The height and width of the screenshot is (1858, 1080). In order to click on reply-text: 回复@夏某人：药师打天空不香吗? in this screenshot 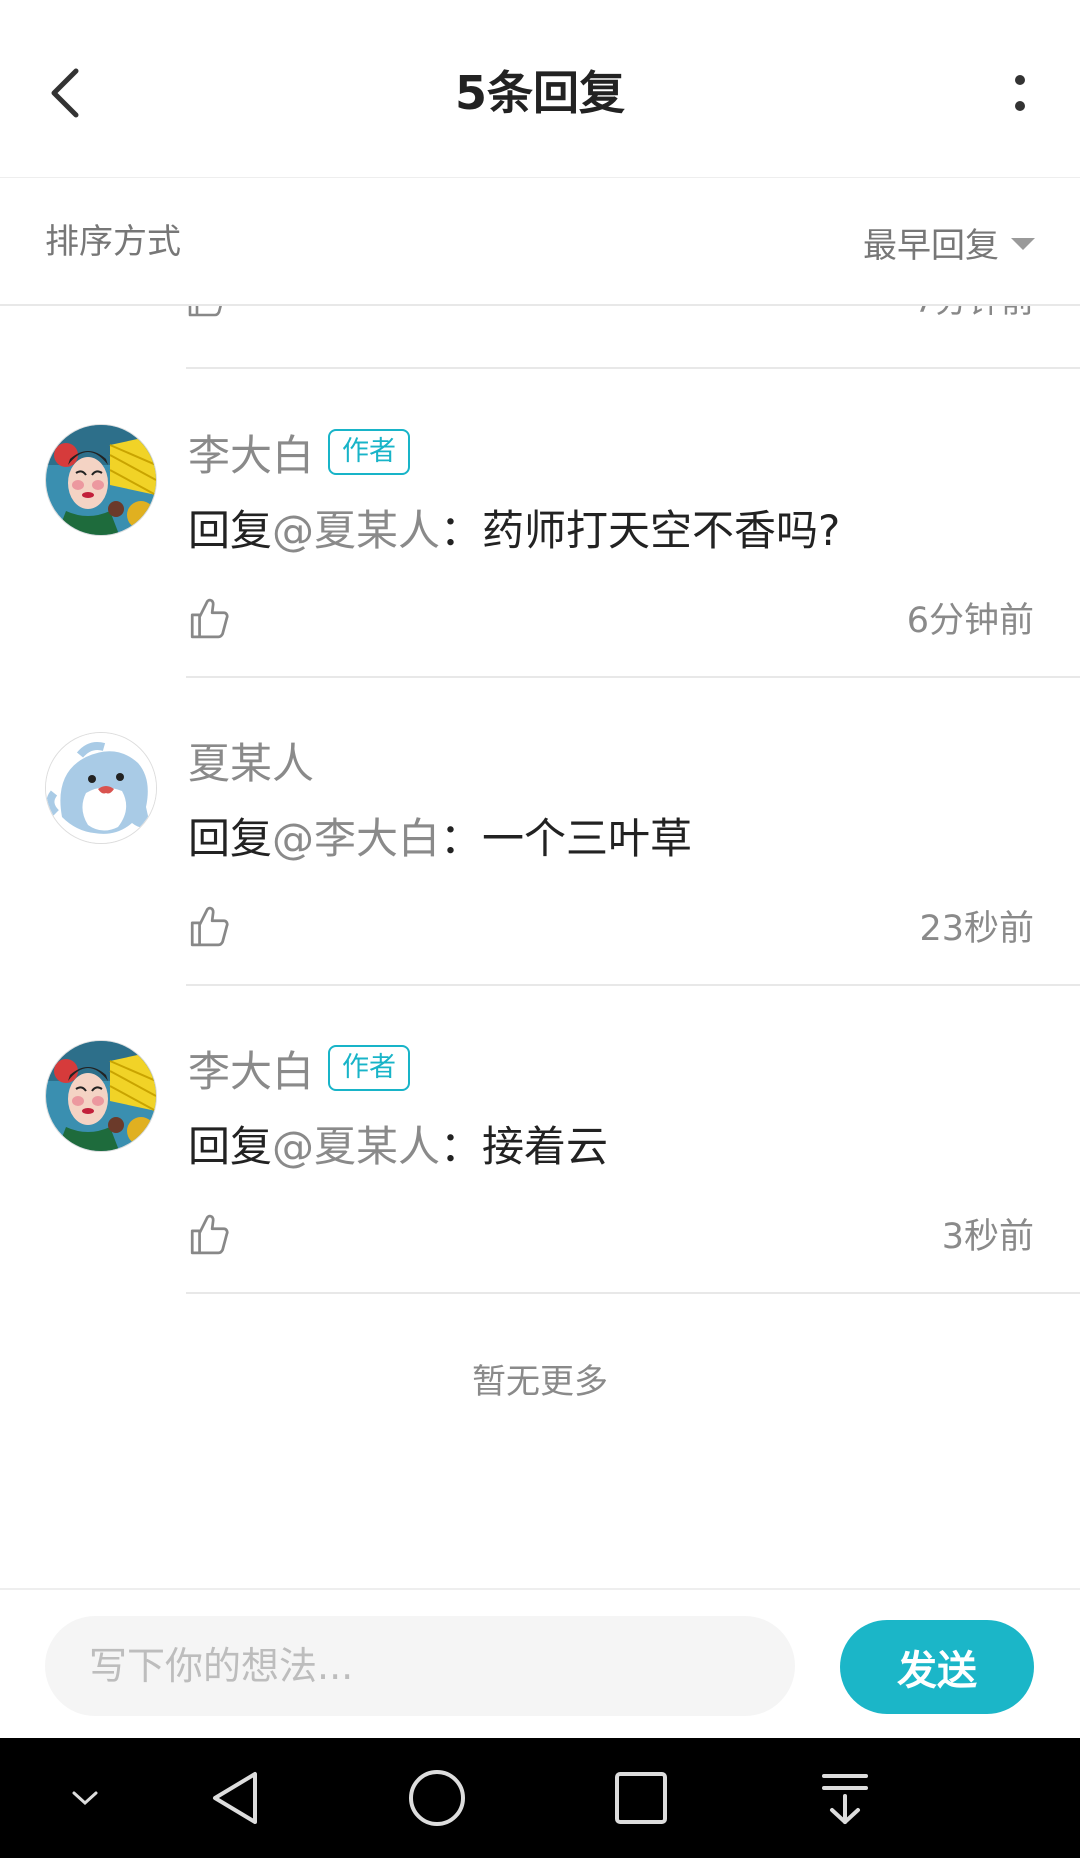, I will do `click(514, 531)`.